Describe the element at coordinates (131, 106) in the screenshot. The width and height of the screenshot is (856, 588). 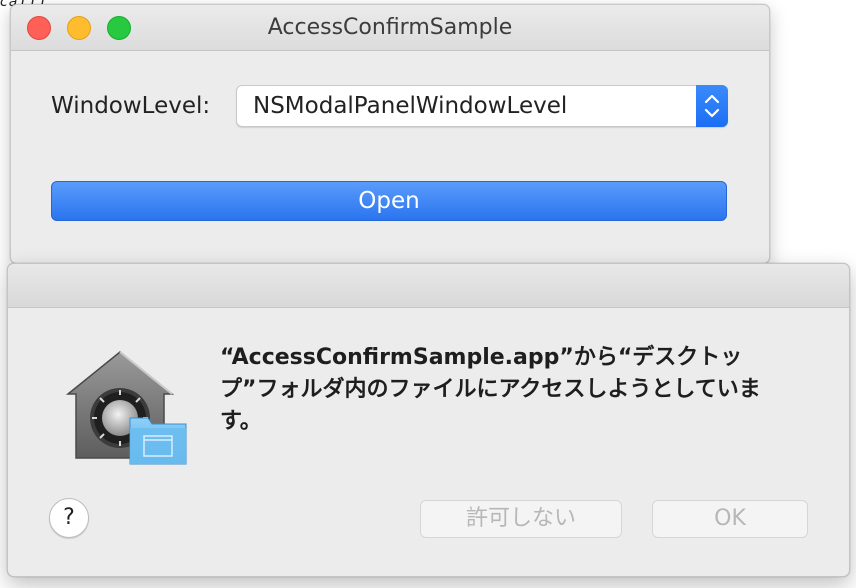
I see `window-level-label: WindowLevel:` at that location.